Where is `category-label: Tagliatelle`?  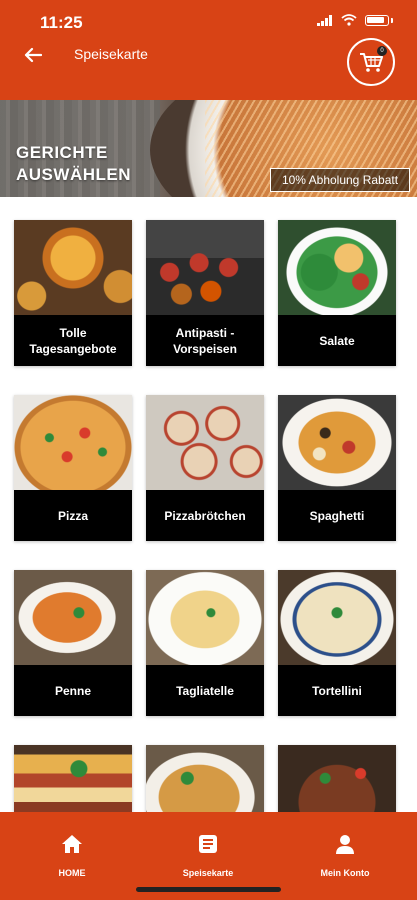
category-label: Tagliatelle is located at coordinates (205, 690).